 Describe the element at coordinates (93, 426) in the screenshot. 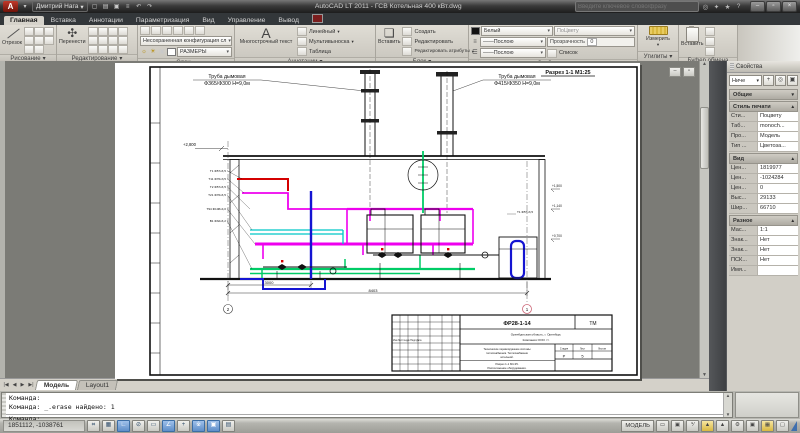

I see `snap-toggle: ⌗` at that location.